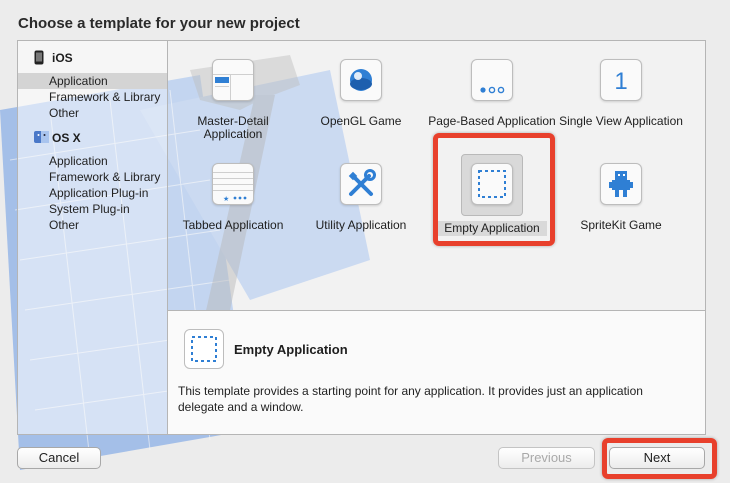 The width and height of the screenshot is (730, 483). Describe the element at coordinates (41, 138) in the screenshot. I see `finder-icon` at that location.